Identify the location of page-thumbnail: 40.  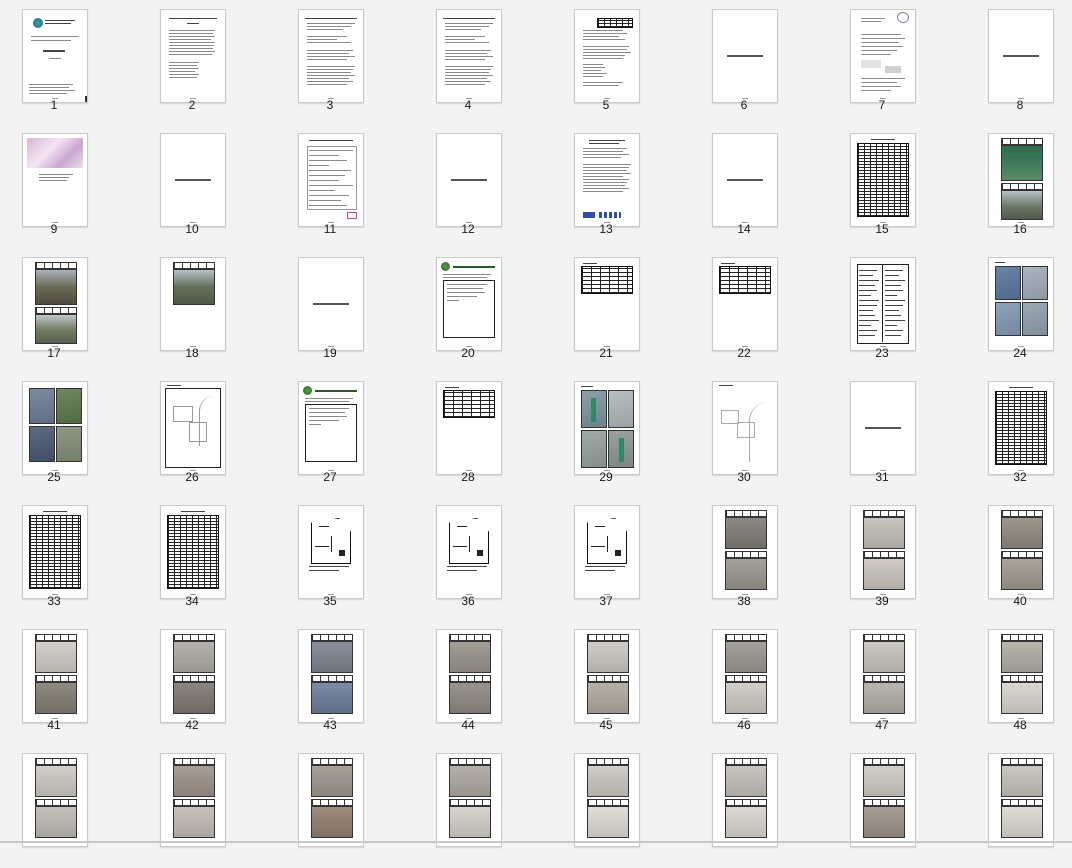
(1019, 558).